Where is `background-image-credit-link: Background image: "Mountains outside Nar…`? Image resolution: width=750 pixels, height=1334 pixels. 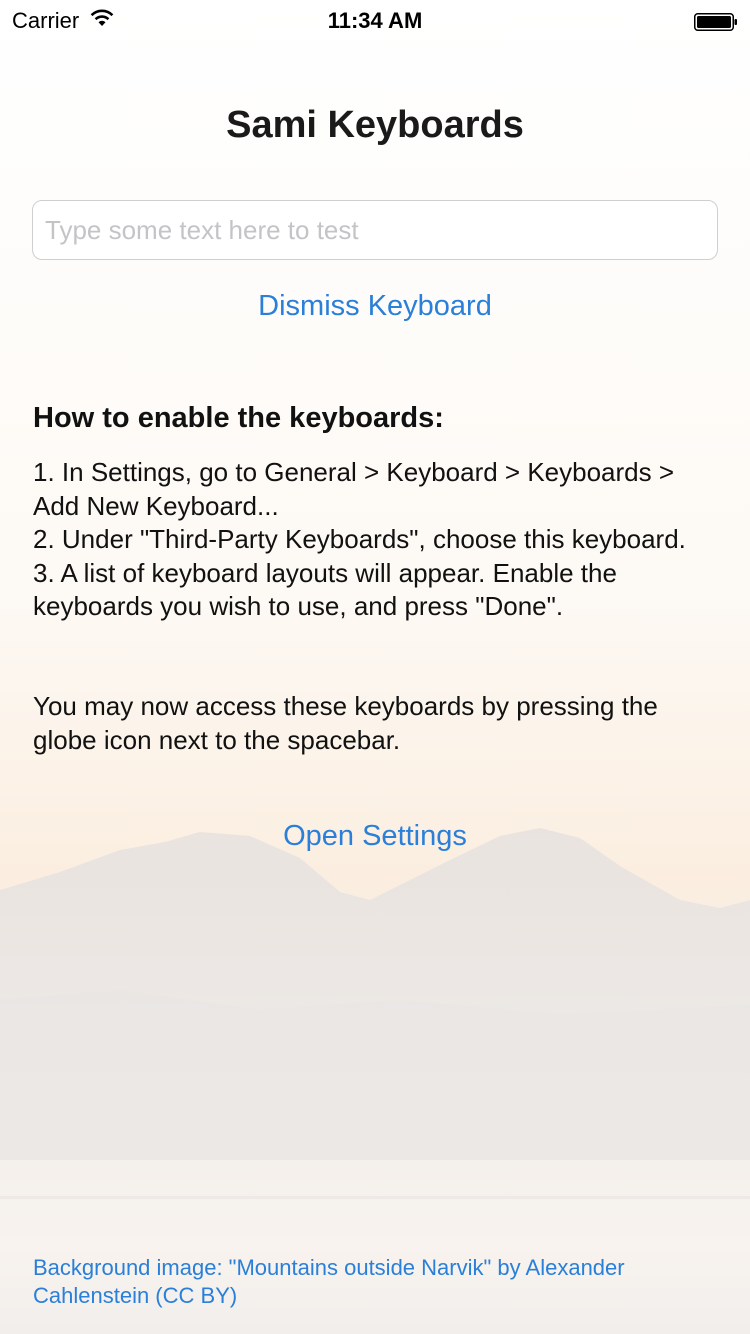 background-image-credit-link: Background image: "Mountains outside Nar… is located at coordinates (378, 1282).